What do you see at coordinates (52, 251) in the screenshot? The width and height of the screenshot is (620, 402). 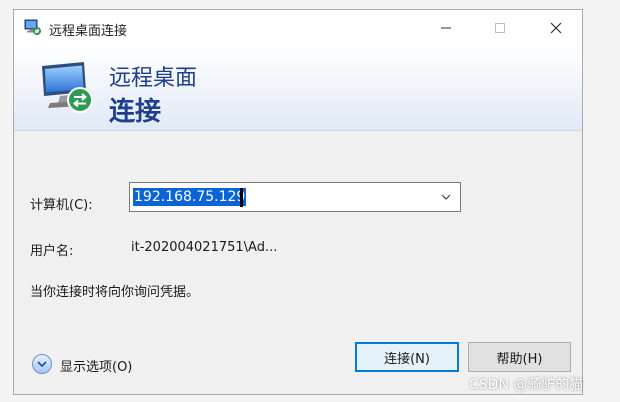 I see `username-label: 用户名:` at bounding box center [52, 251].